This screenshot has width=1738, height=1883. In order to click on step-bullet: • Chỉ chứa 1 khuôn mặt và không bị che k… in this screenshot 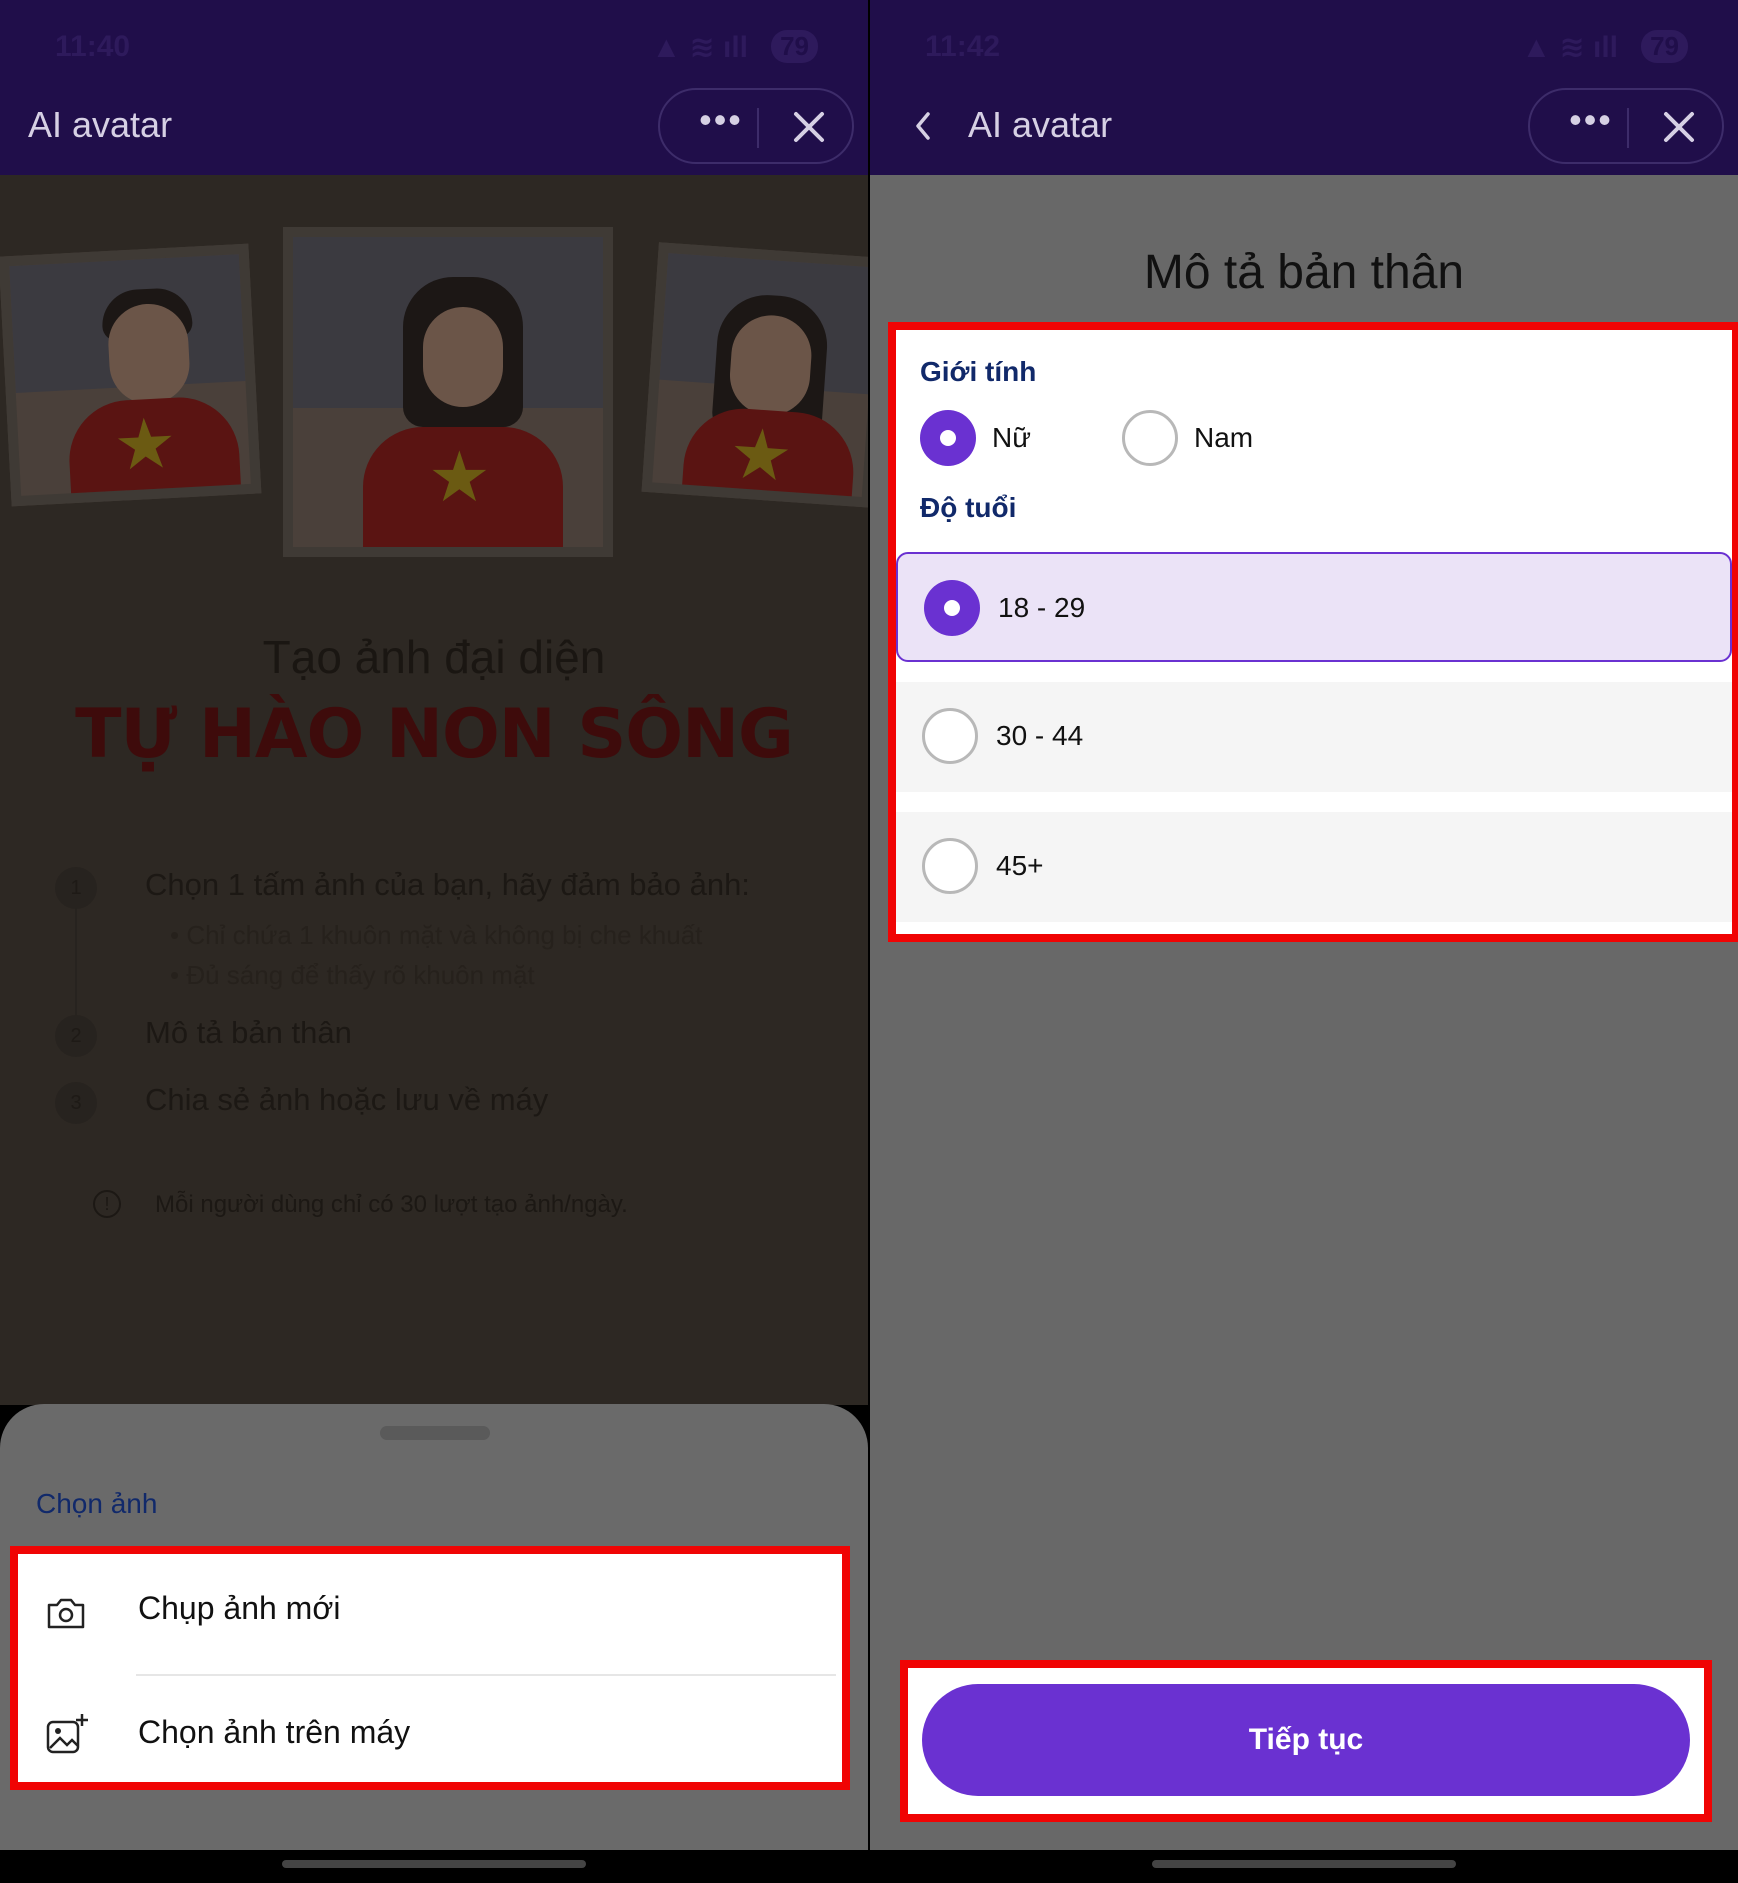, I will do `click(436, 935)`.